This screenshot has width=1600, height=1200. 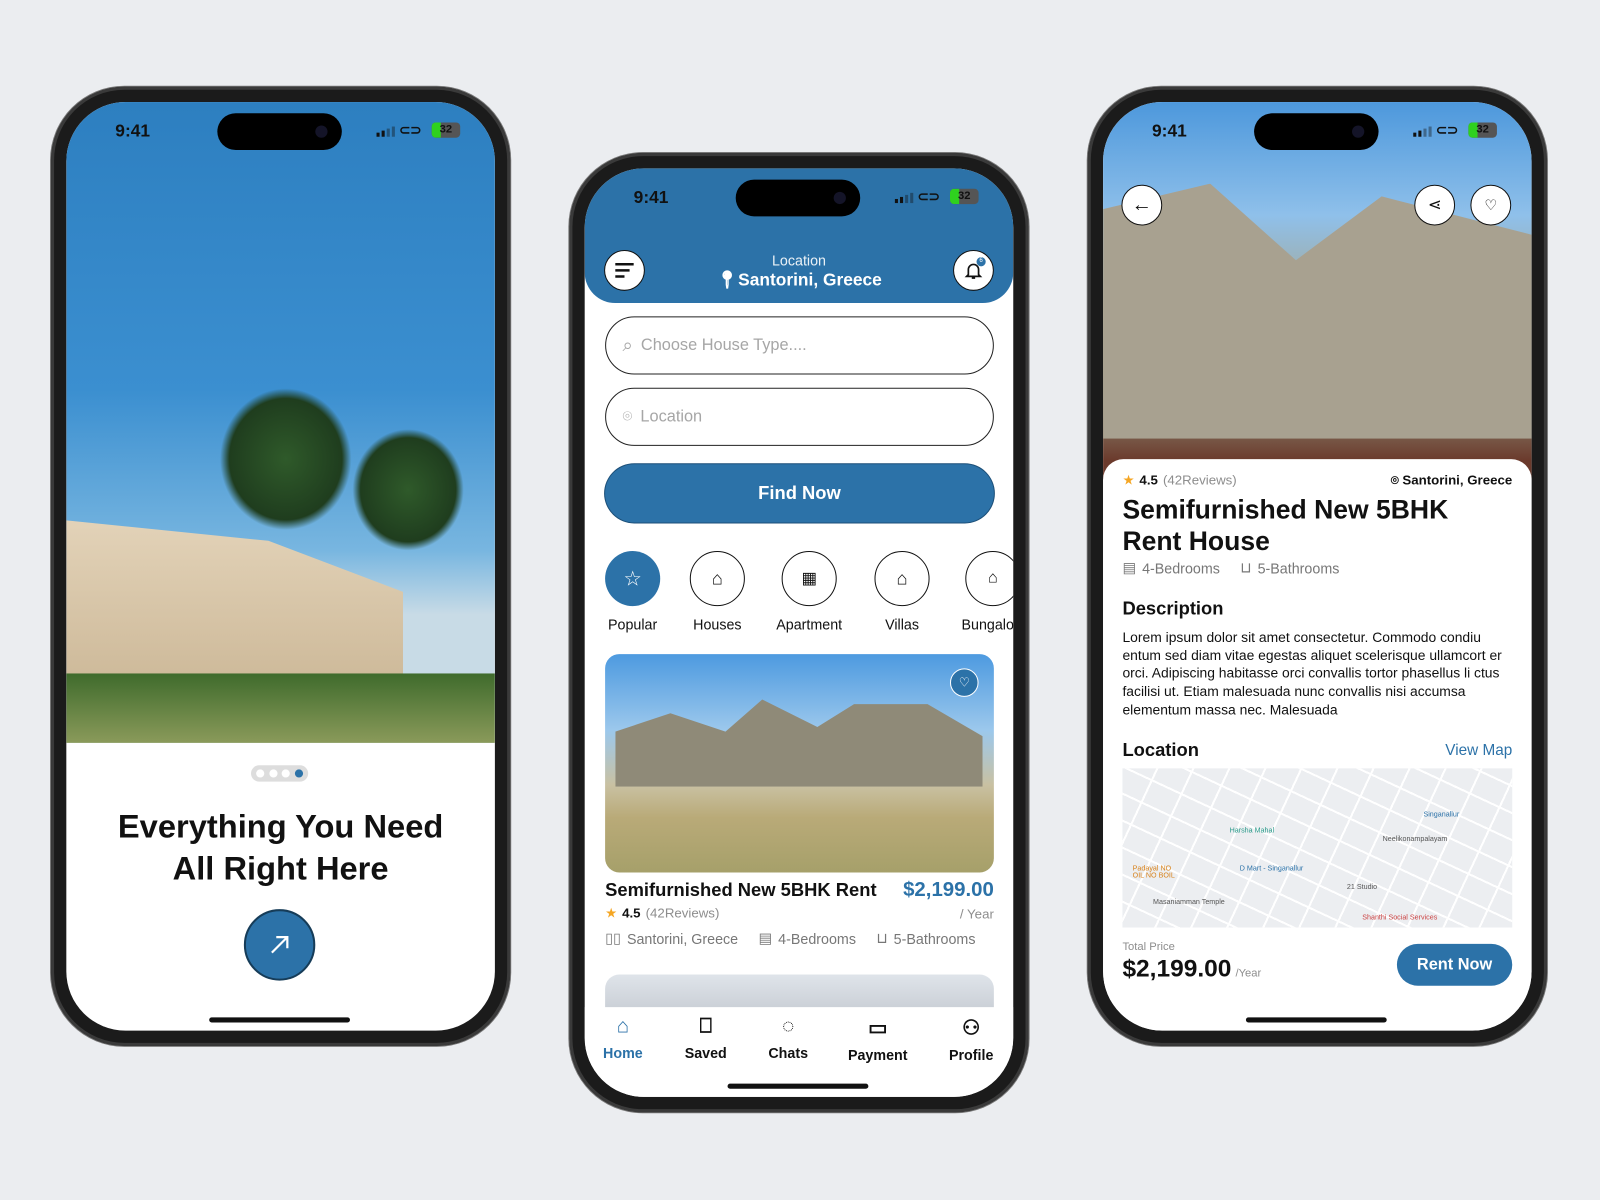 What do you see at coordinates (1142, 205) in the screenshot?
I see `back-button: ←` at bounding box center [1142, 205].